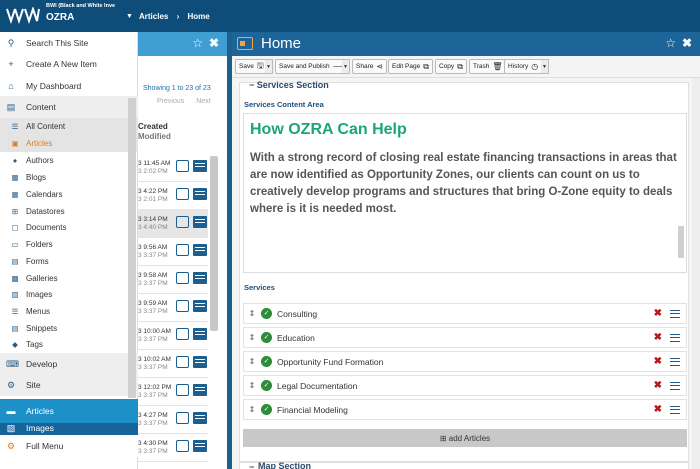 The image size is (700, 469). I want to click on save-button: Save 🖫, so click(251, 66).